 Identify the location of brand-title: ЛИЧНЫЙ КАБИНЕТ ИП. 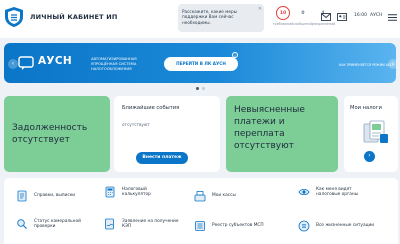
(74, 17).